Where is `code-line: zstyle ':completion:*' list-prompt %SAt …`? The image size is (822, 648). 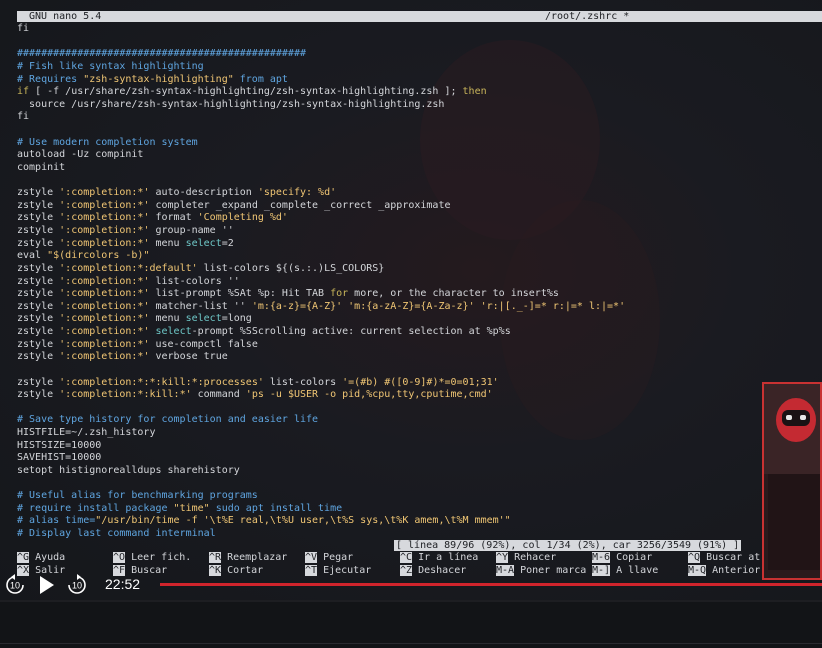
code-line: zstyle ':completion:*' list-prompt %SAt … is located at coordinates (288, 294).